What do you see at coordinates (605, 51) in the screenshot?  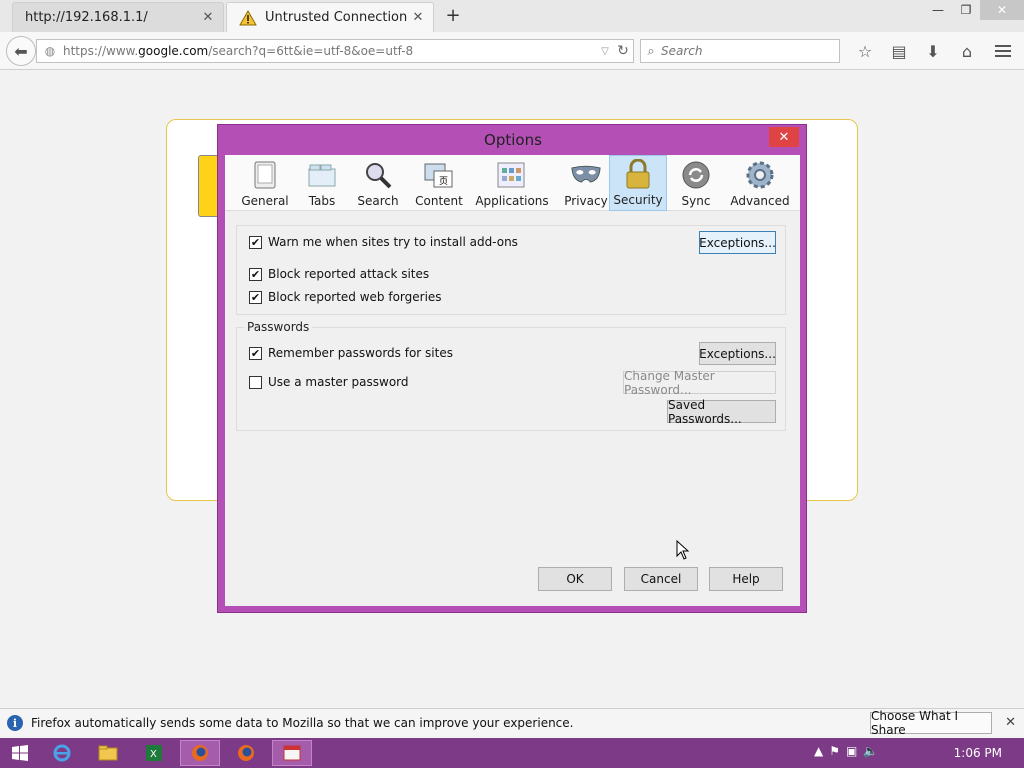 I see `dropdown-arrow-icon: ▽` at bounding box center [605, 51].